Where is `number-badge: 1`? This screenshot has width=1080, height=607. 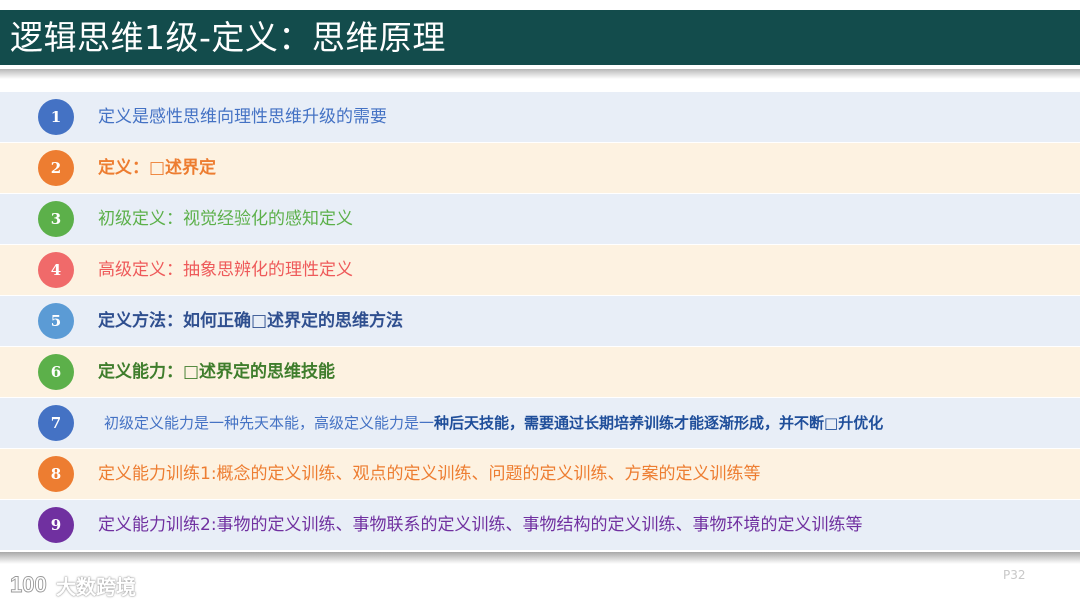 number-badge: 1 is located at coordinates (56, 117).